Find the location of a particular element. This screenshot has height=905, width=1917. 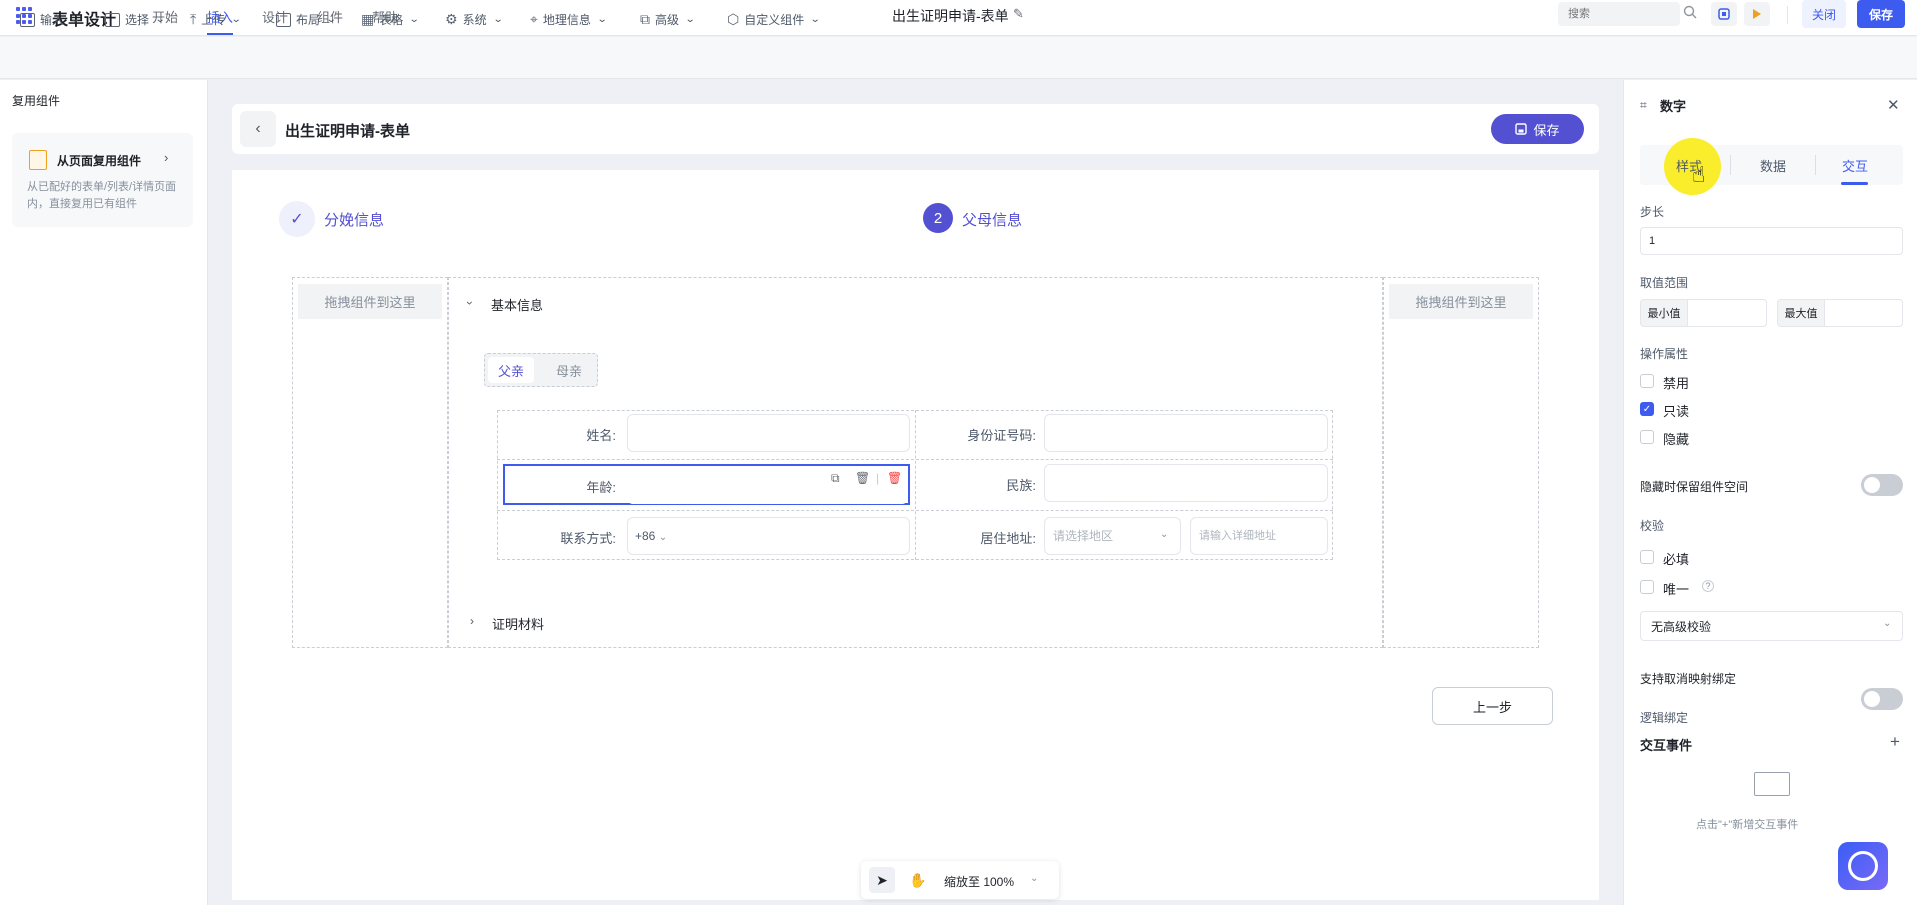

drop-zone-right: 拖拽组件到这里 is located at coordinates (1461, 301).